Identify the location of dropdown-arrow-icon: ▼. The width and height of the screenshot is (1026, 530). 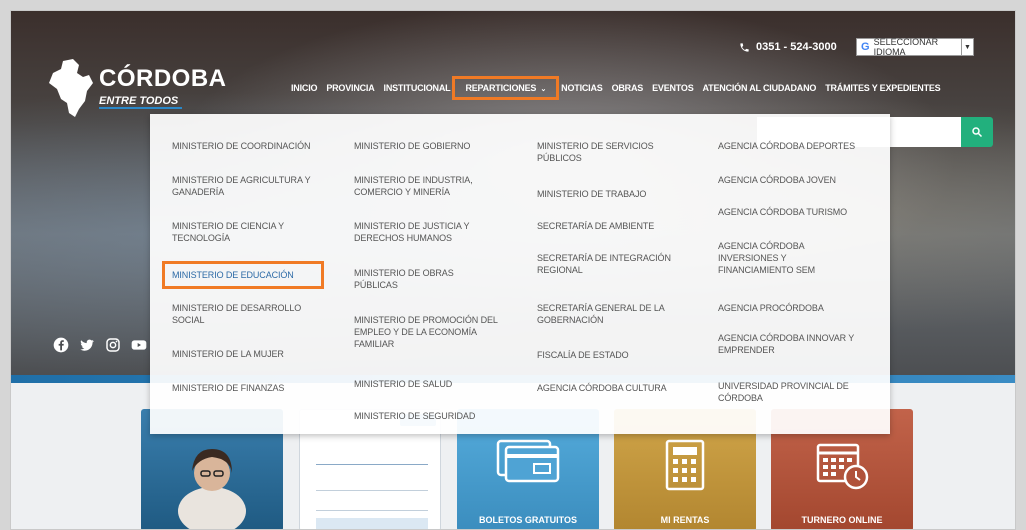
(967, 47).